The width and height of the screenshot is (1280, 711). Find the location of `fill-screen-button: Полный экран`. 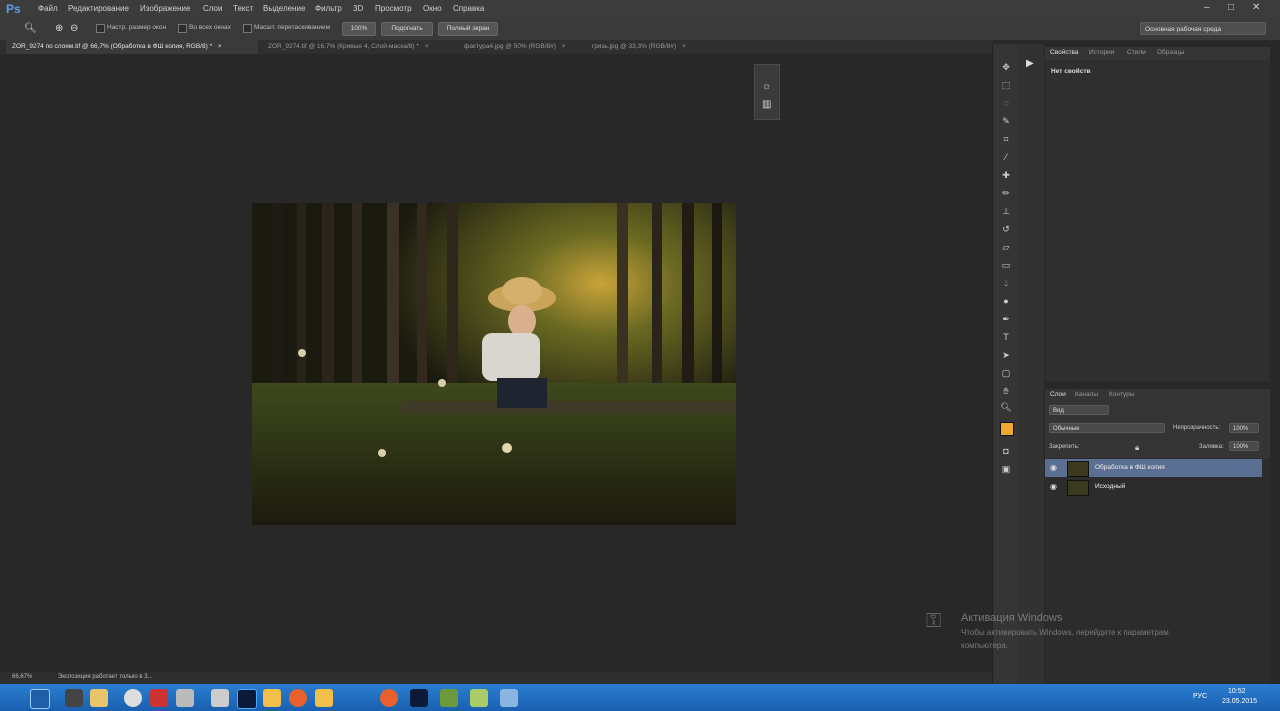

fill-screen-button: Полный экран is located at coordinates (468, 29).